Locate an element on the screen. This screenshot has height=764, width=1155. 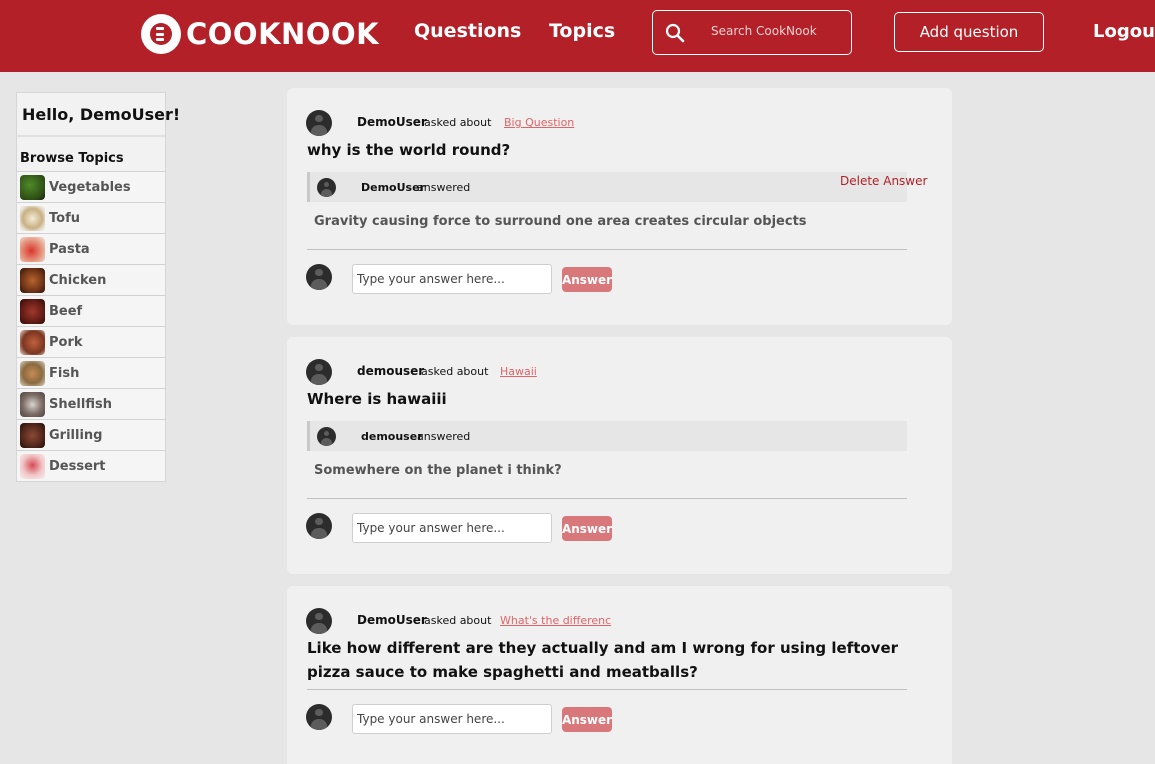
sidebar-topic-label: Beef is located at coordinates (66, 311).